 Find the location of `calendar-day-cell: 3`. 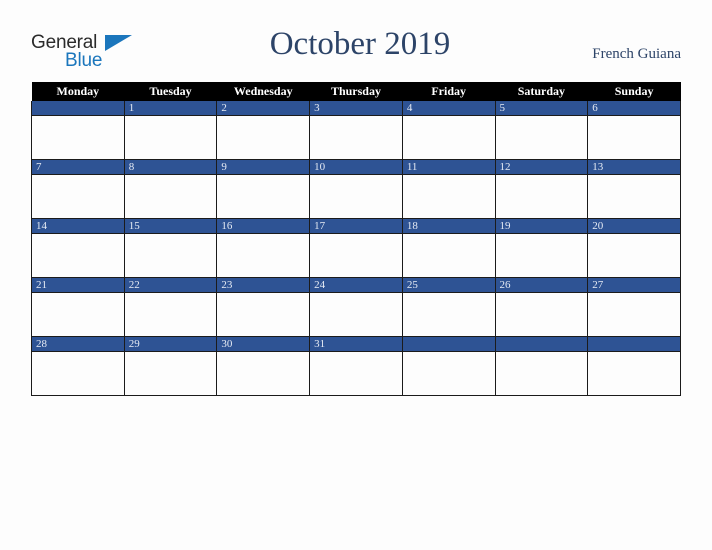

calendar-day-cell: 3 is located at coordinates (356, 130).